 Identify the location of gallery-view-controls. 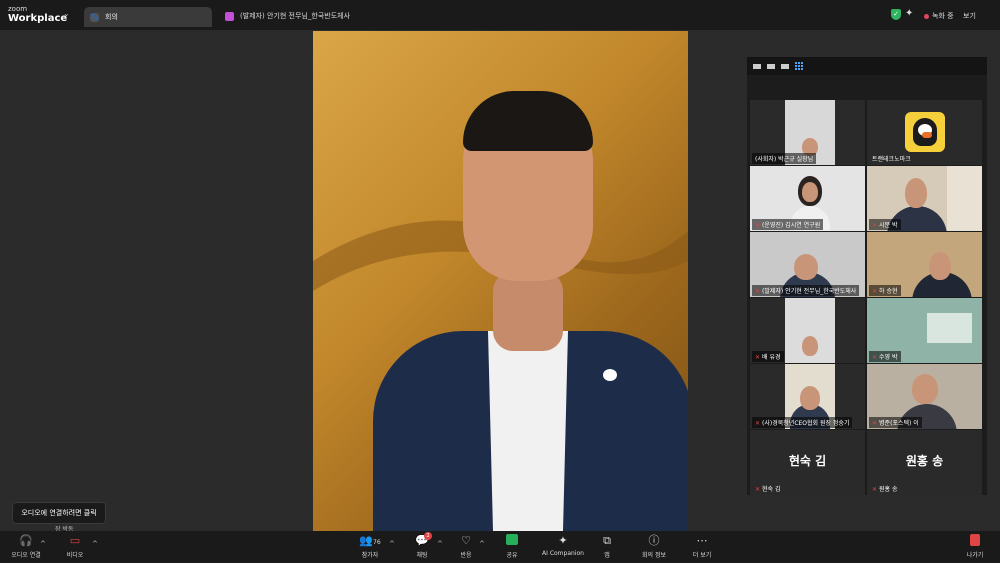
(867, 66).